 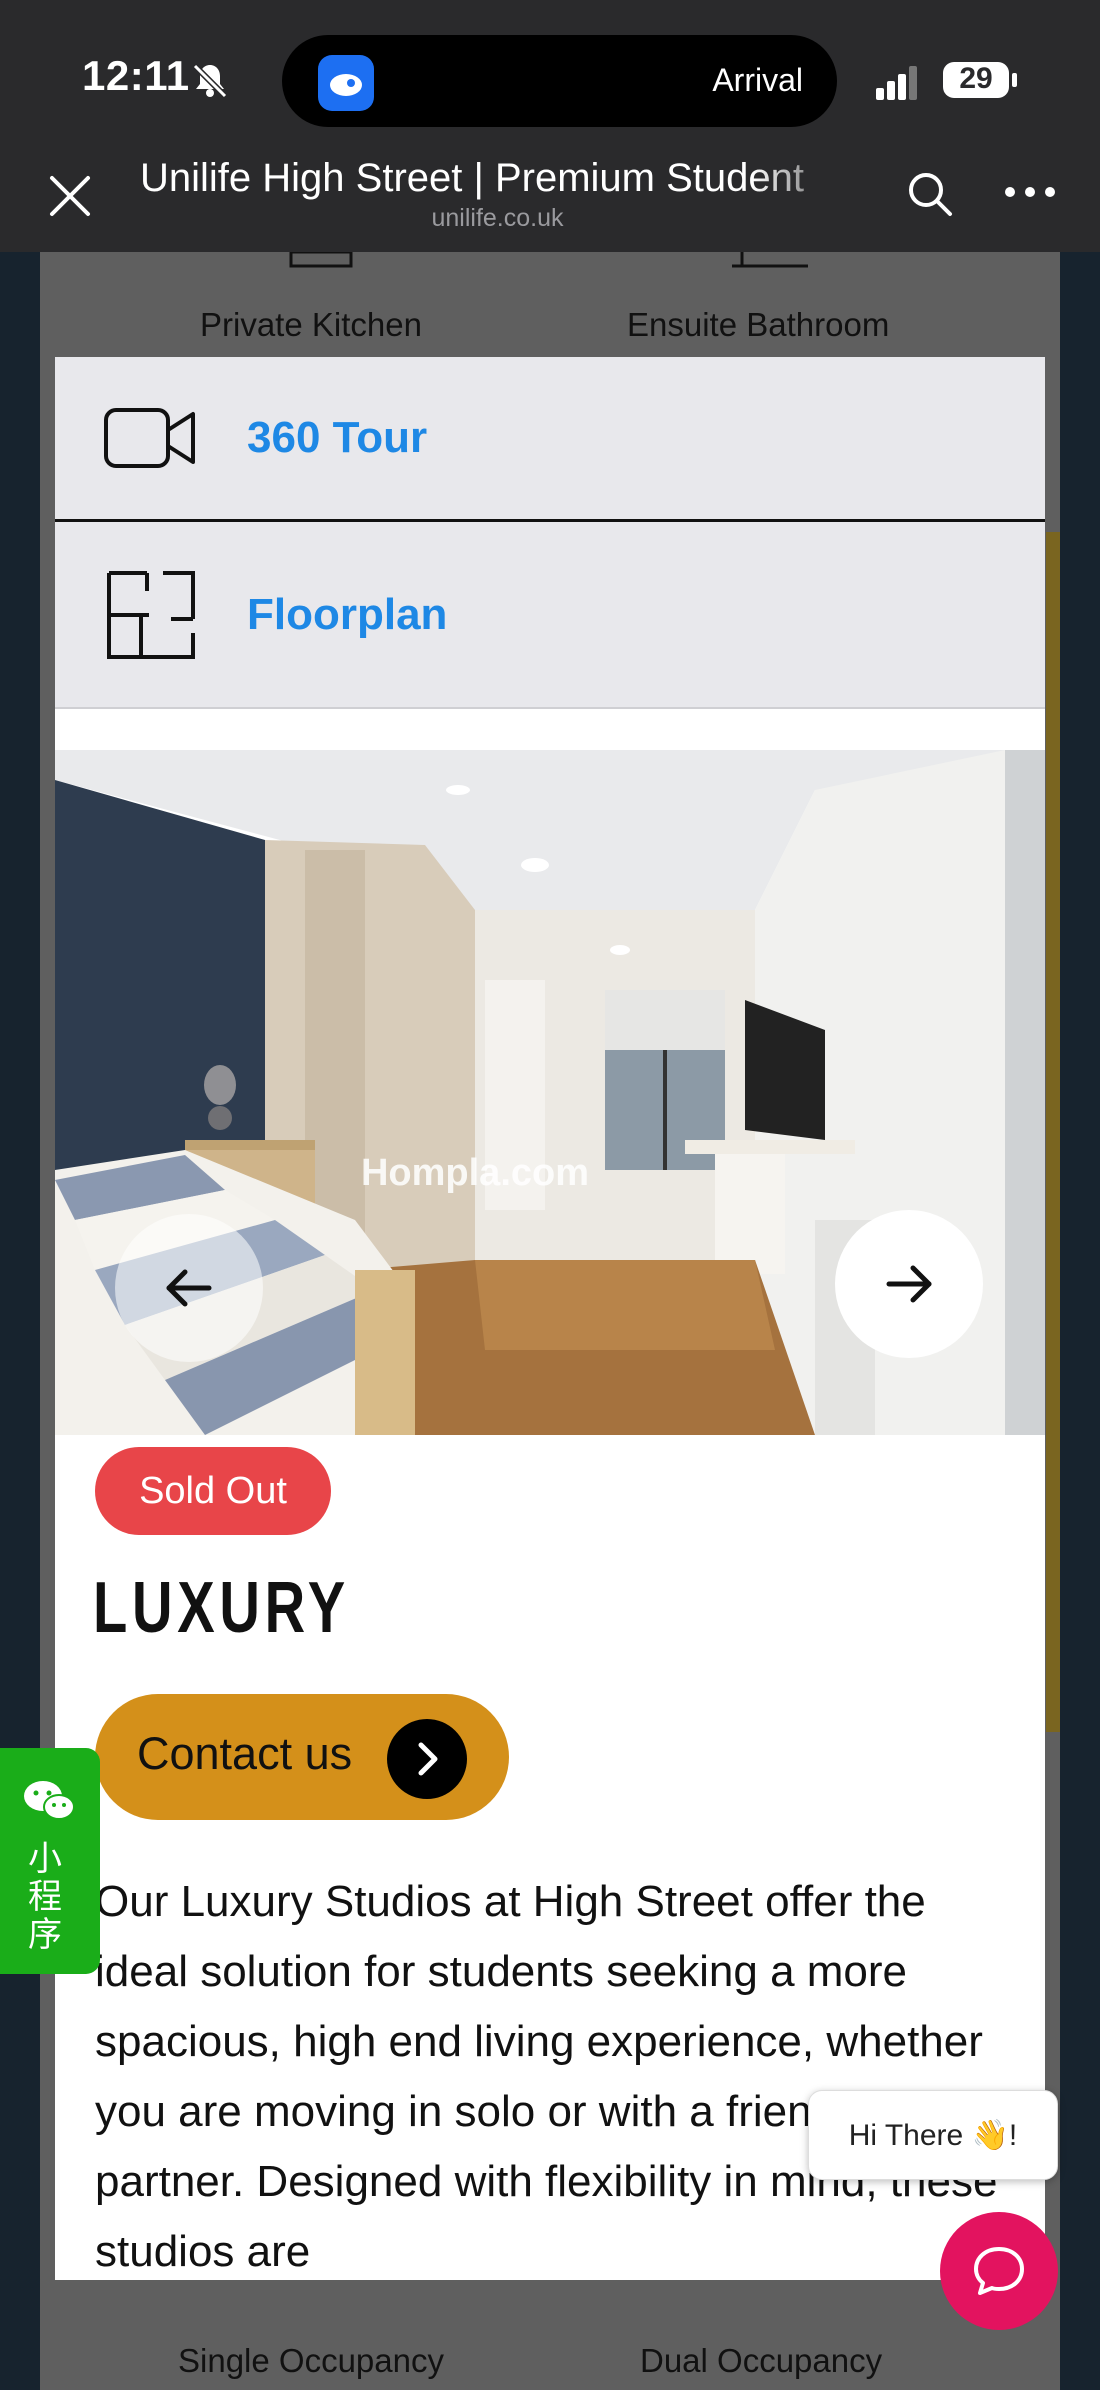 I want to click on chat-bubble-icon, so click(x=999, y=2271).